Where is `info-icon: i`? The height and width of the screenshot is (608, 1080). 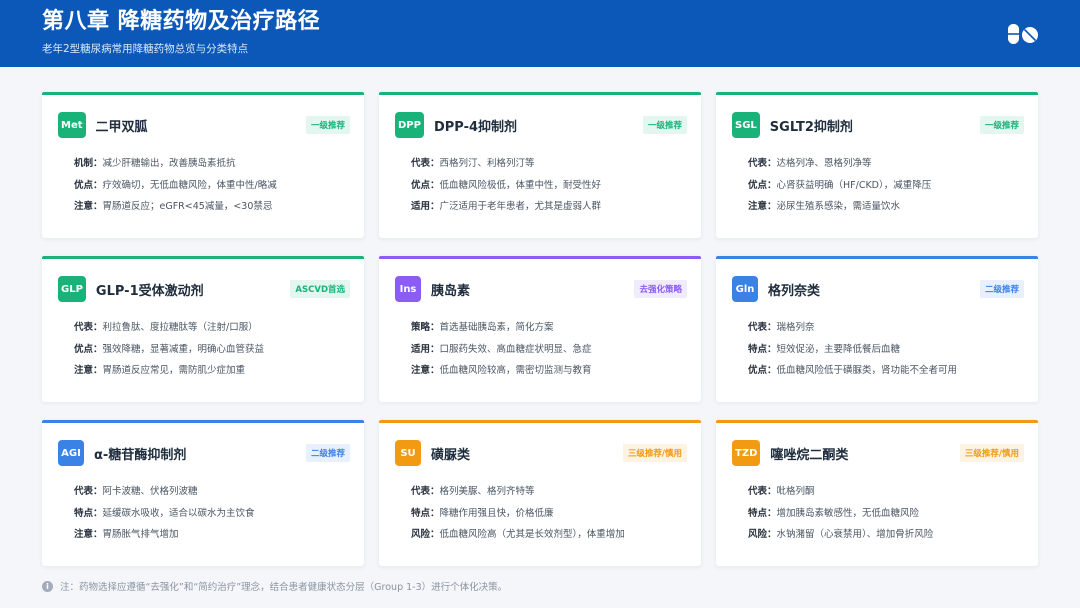
info-icon: i is located at coordinates (47, 586).